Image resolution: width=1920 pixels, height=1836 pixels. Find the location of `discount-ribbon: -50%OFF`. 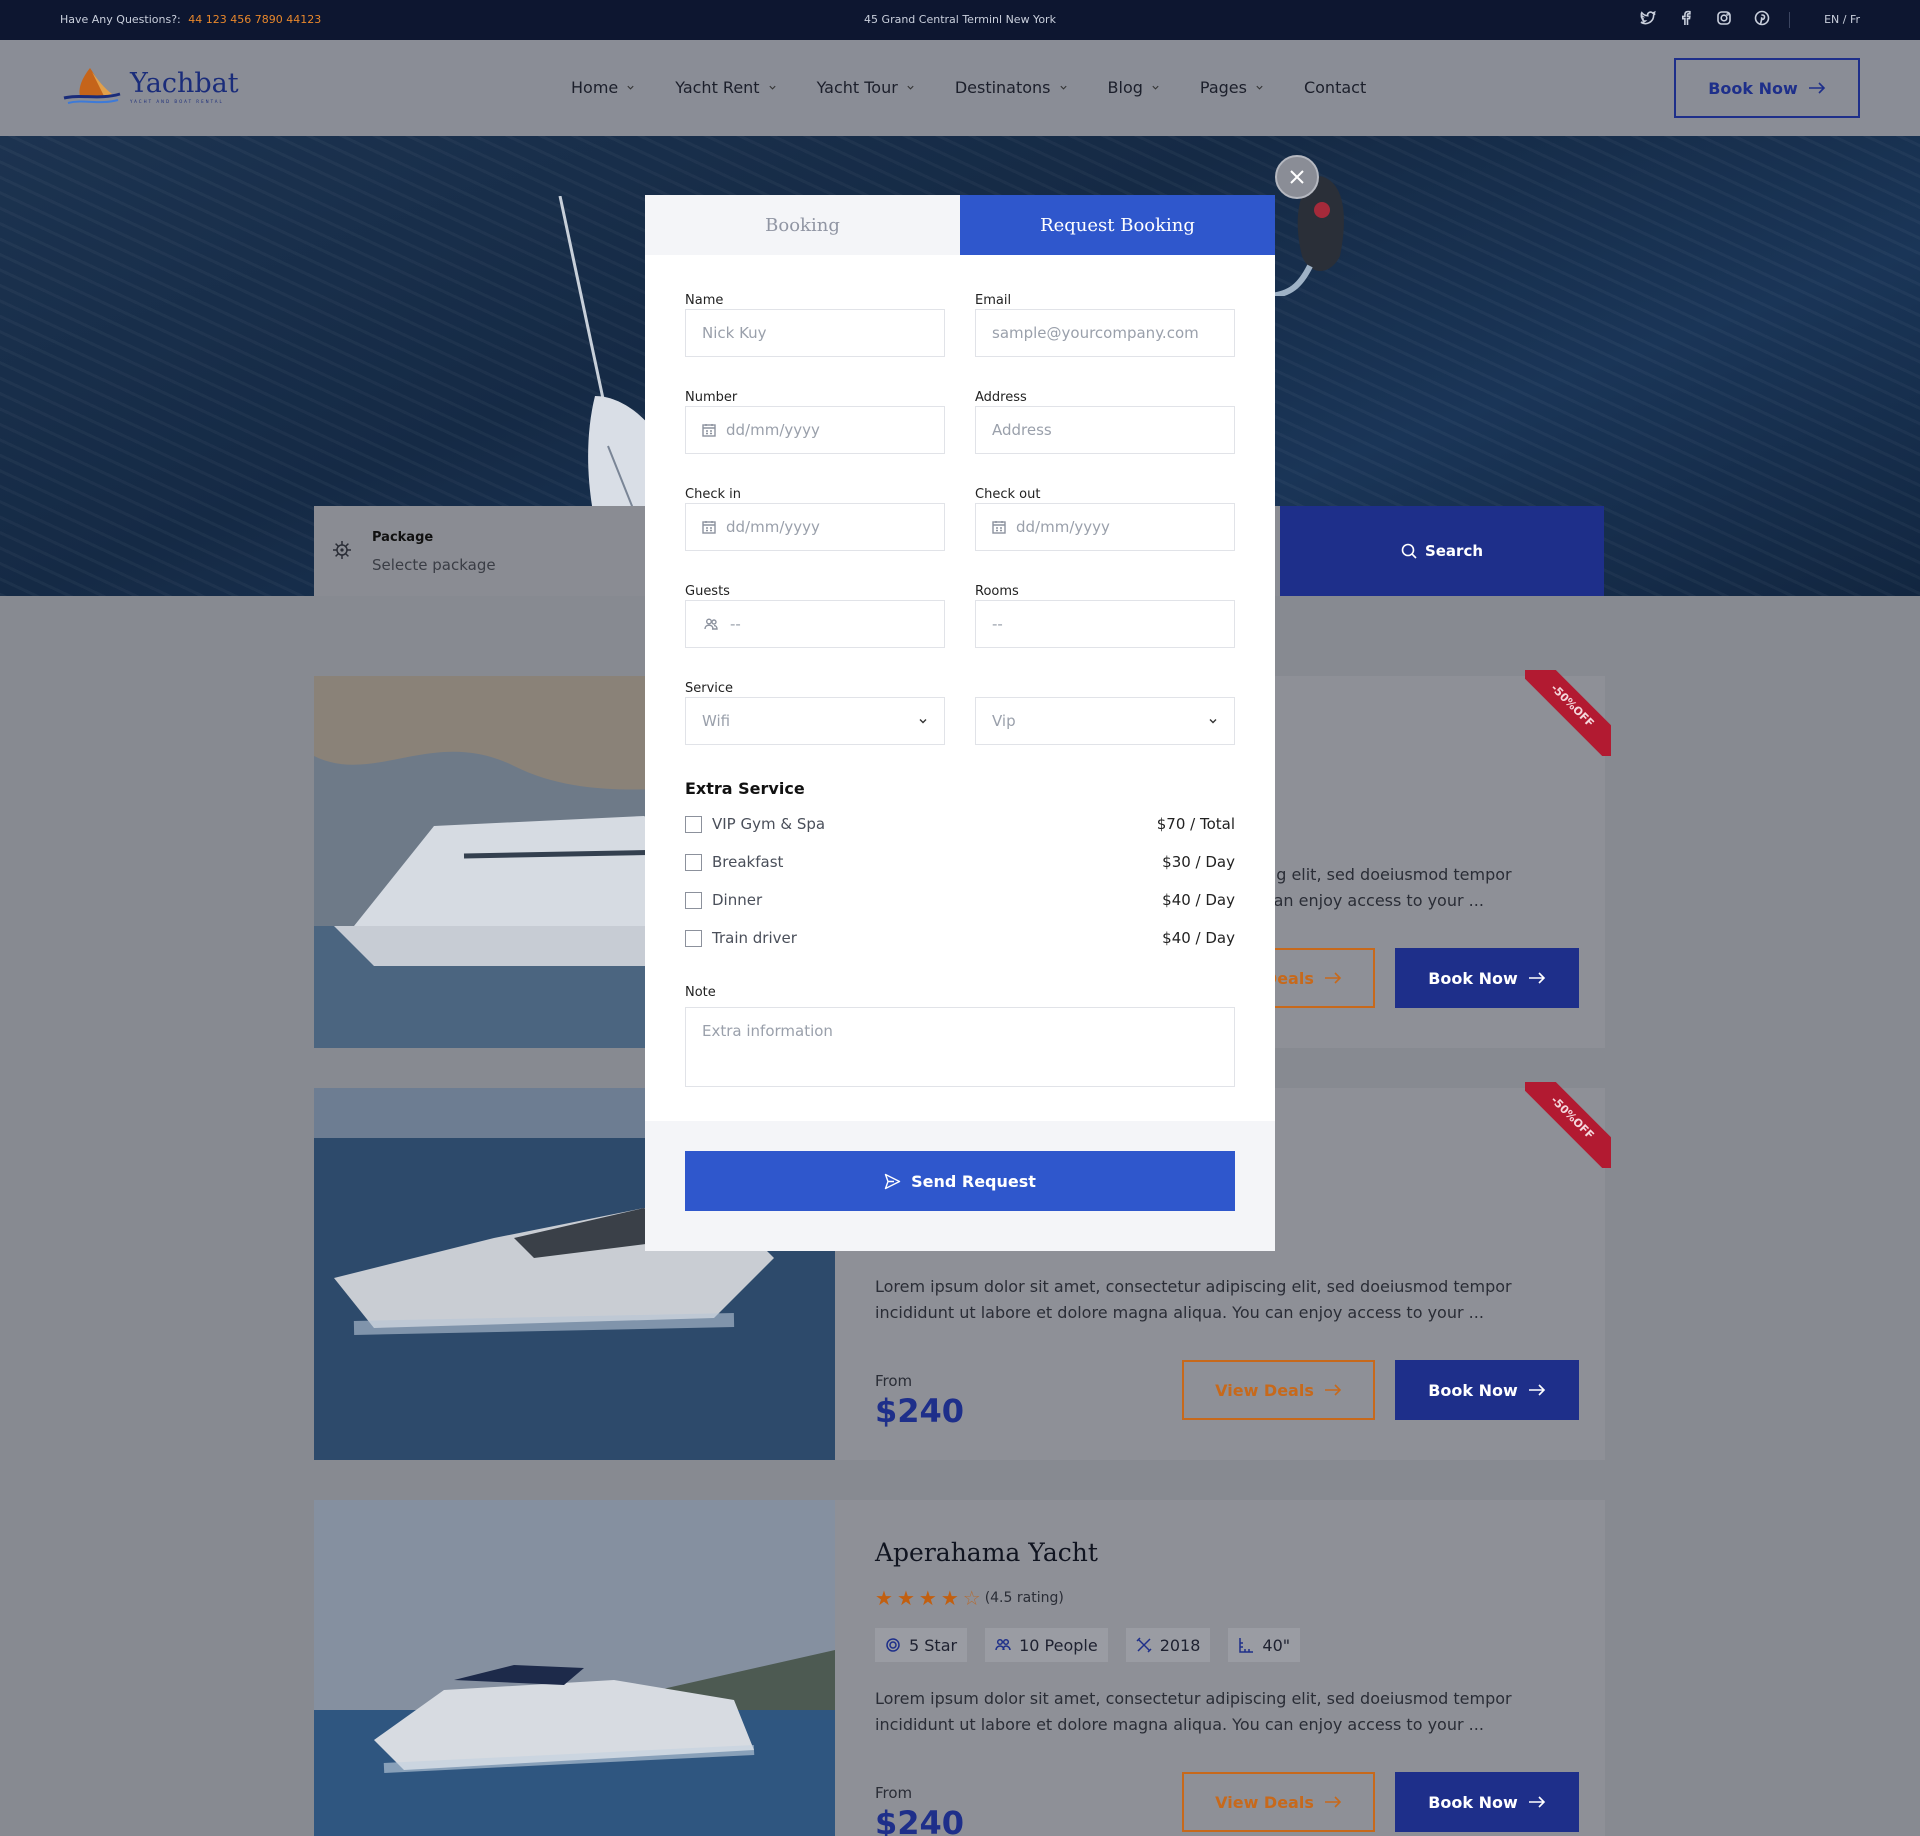

discount-ribbon: -50%OFF is located at coordinates (1568, 1125).